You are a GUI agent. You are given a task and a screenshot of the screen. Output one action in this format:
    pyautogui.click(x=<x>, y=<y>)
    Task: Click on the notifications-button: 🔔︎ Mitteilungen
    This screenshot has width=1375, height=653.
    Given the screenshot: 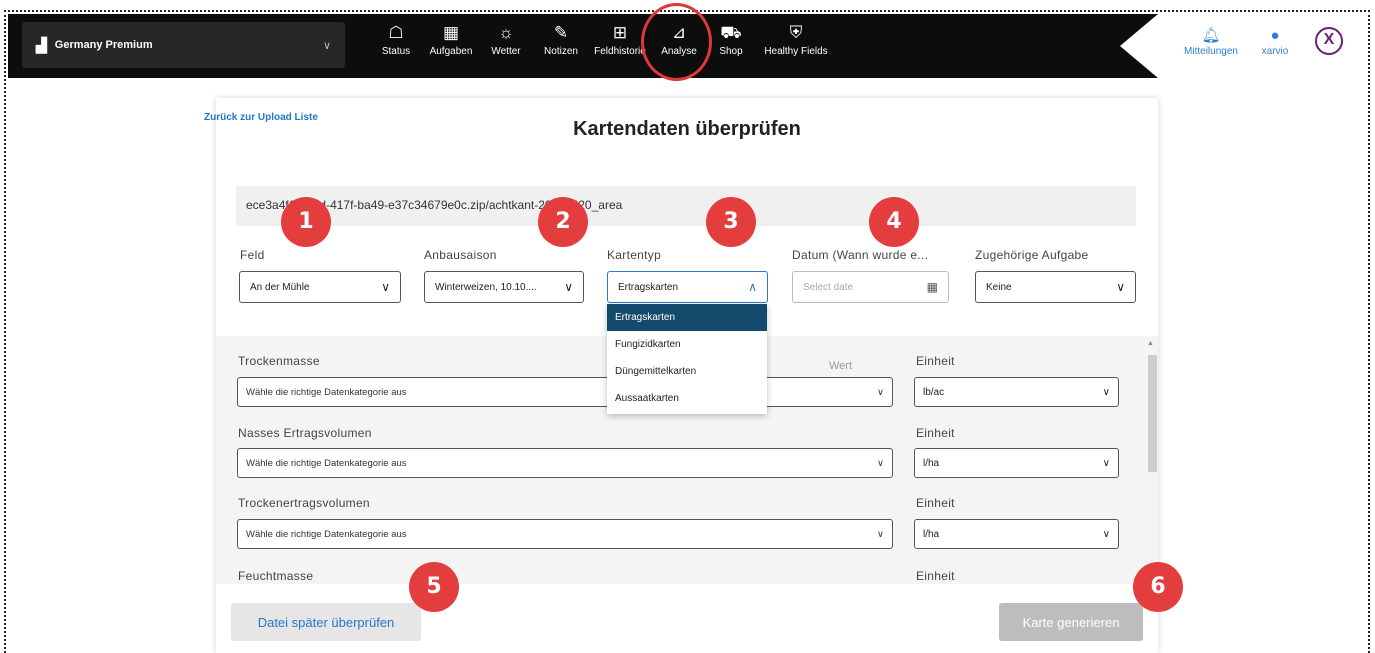 What is the action you would take?
    pyautogui.click(x=1211, y=41)
    